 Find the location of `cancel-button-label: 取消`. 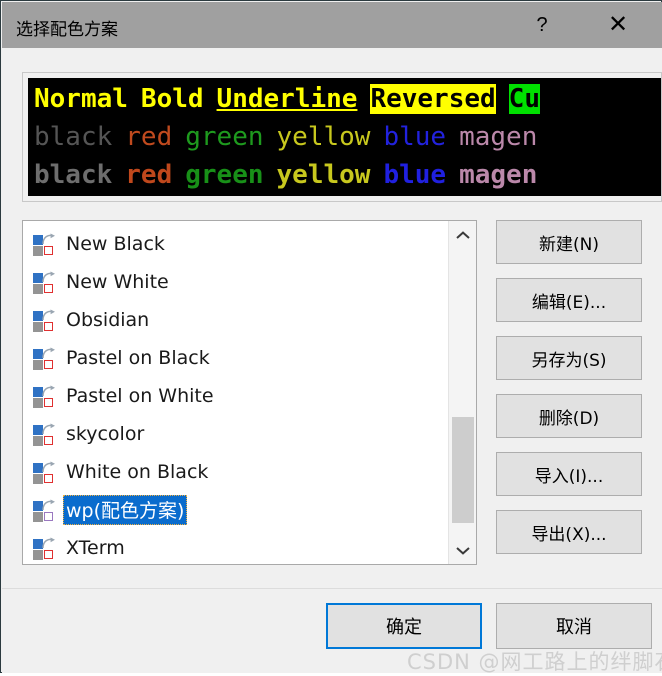

cancel-button-label: 取消 is located at coordinates (574, 627).